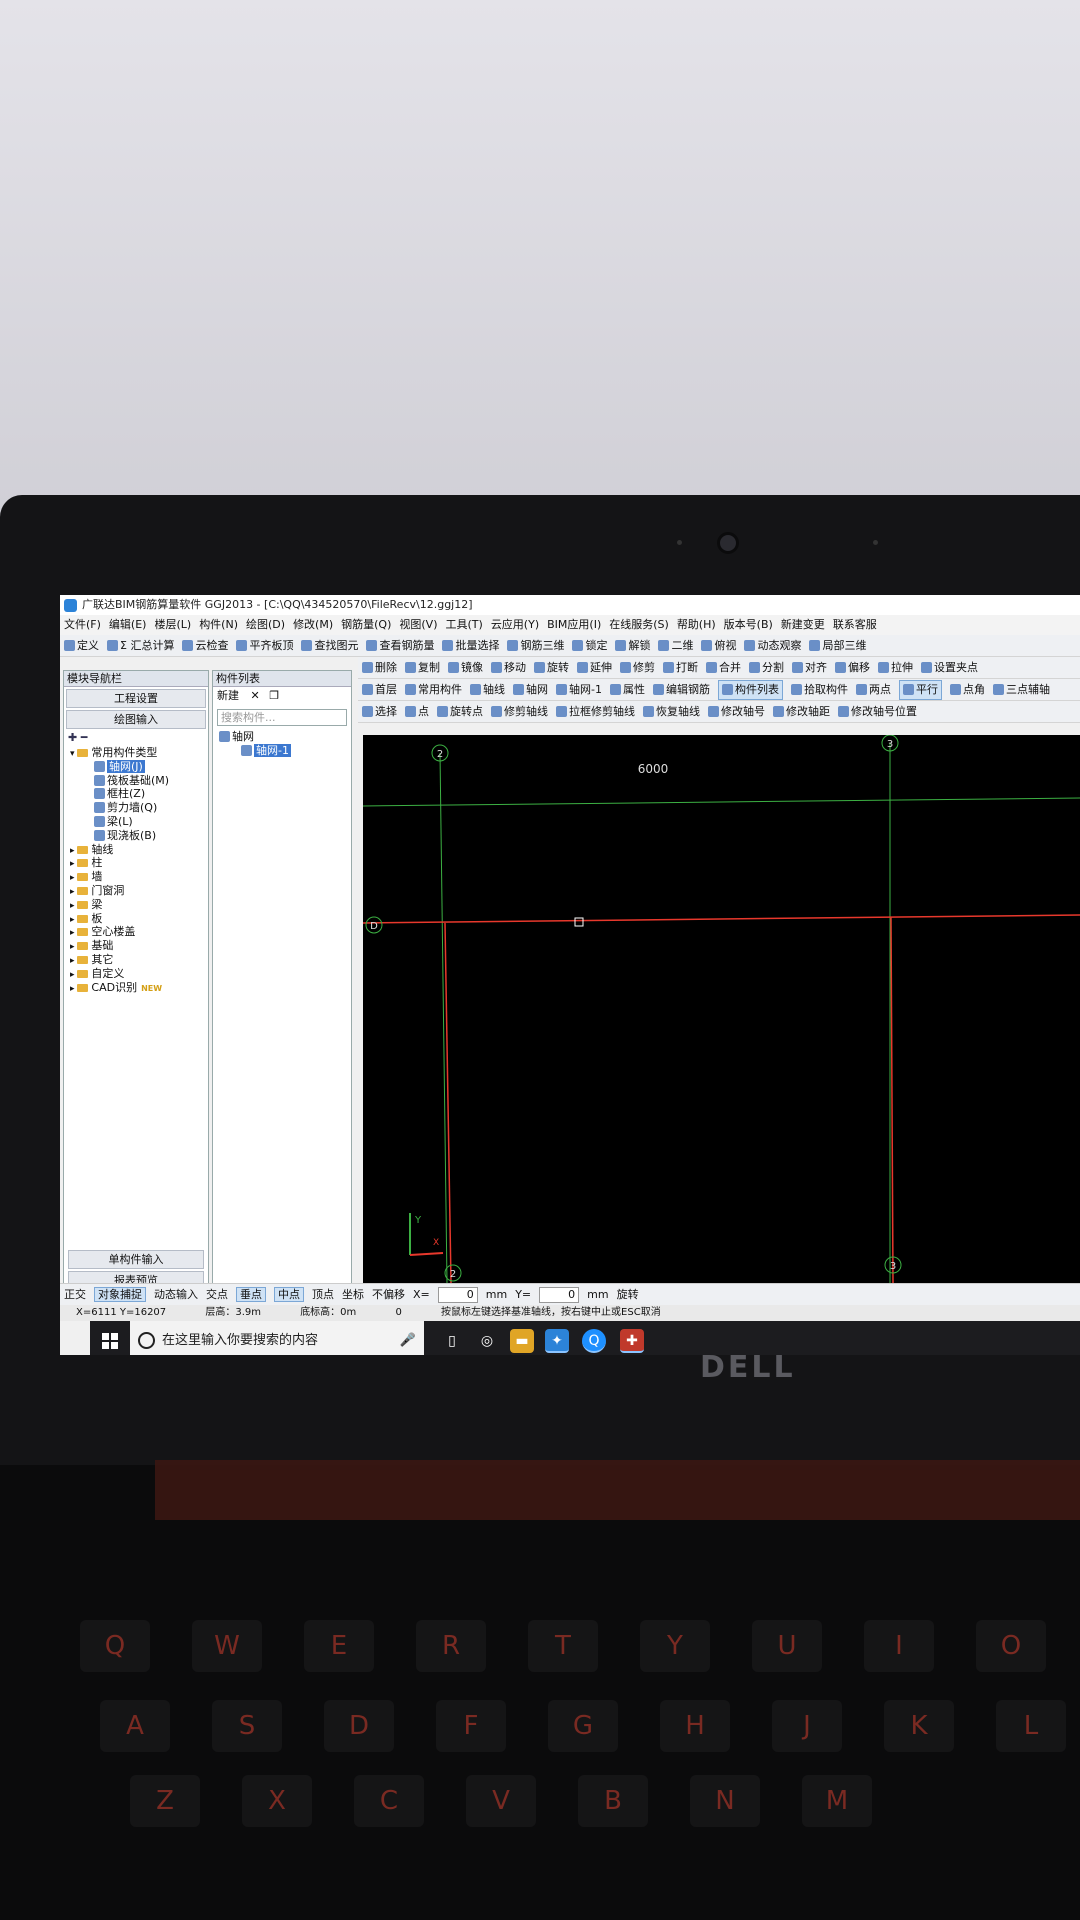  What do you see at coordinates (877, 711) in the screenshot?
I see `toolbar4-button-8: 修改轴号位置` at bounding box center [877, 711].